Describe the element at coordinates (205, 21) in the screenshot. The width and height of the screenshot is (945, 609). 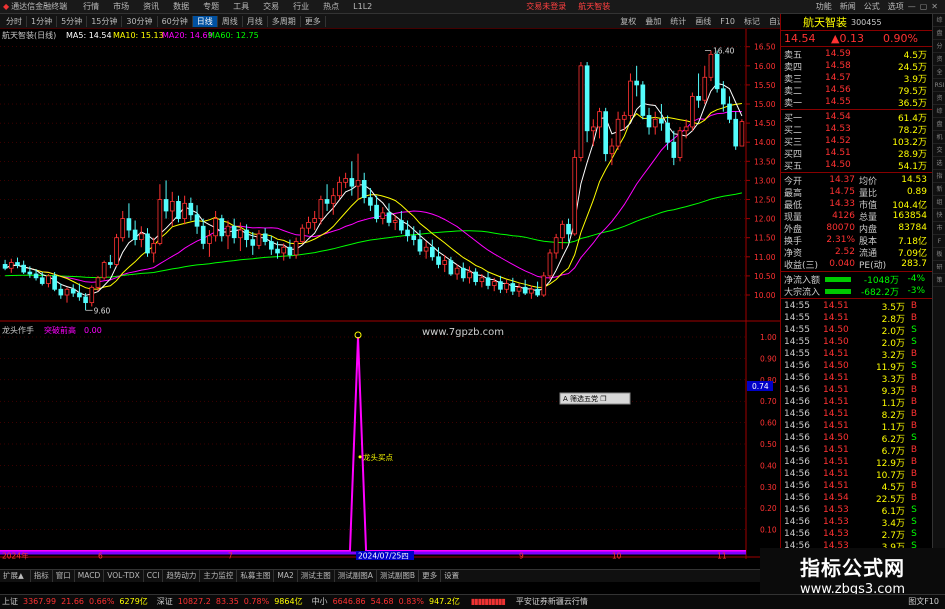
I see `period-tab-6: 日线` at that location.